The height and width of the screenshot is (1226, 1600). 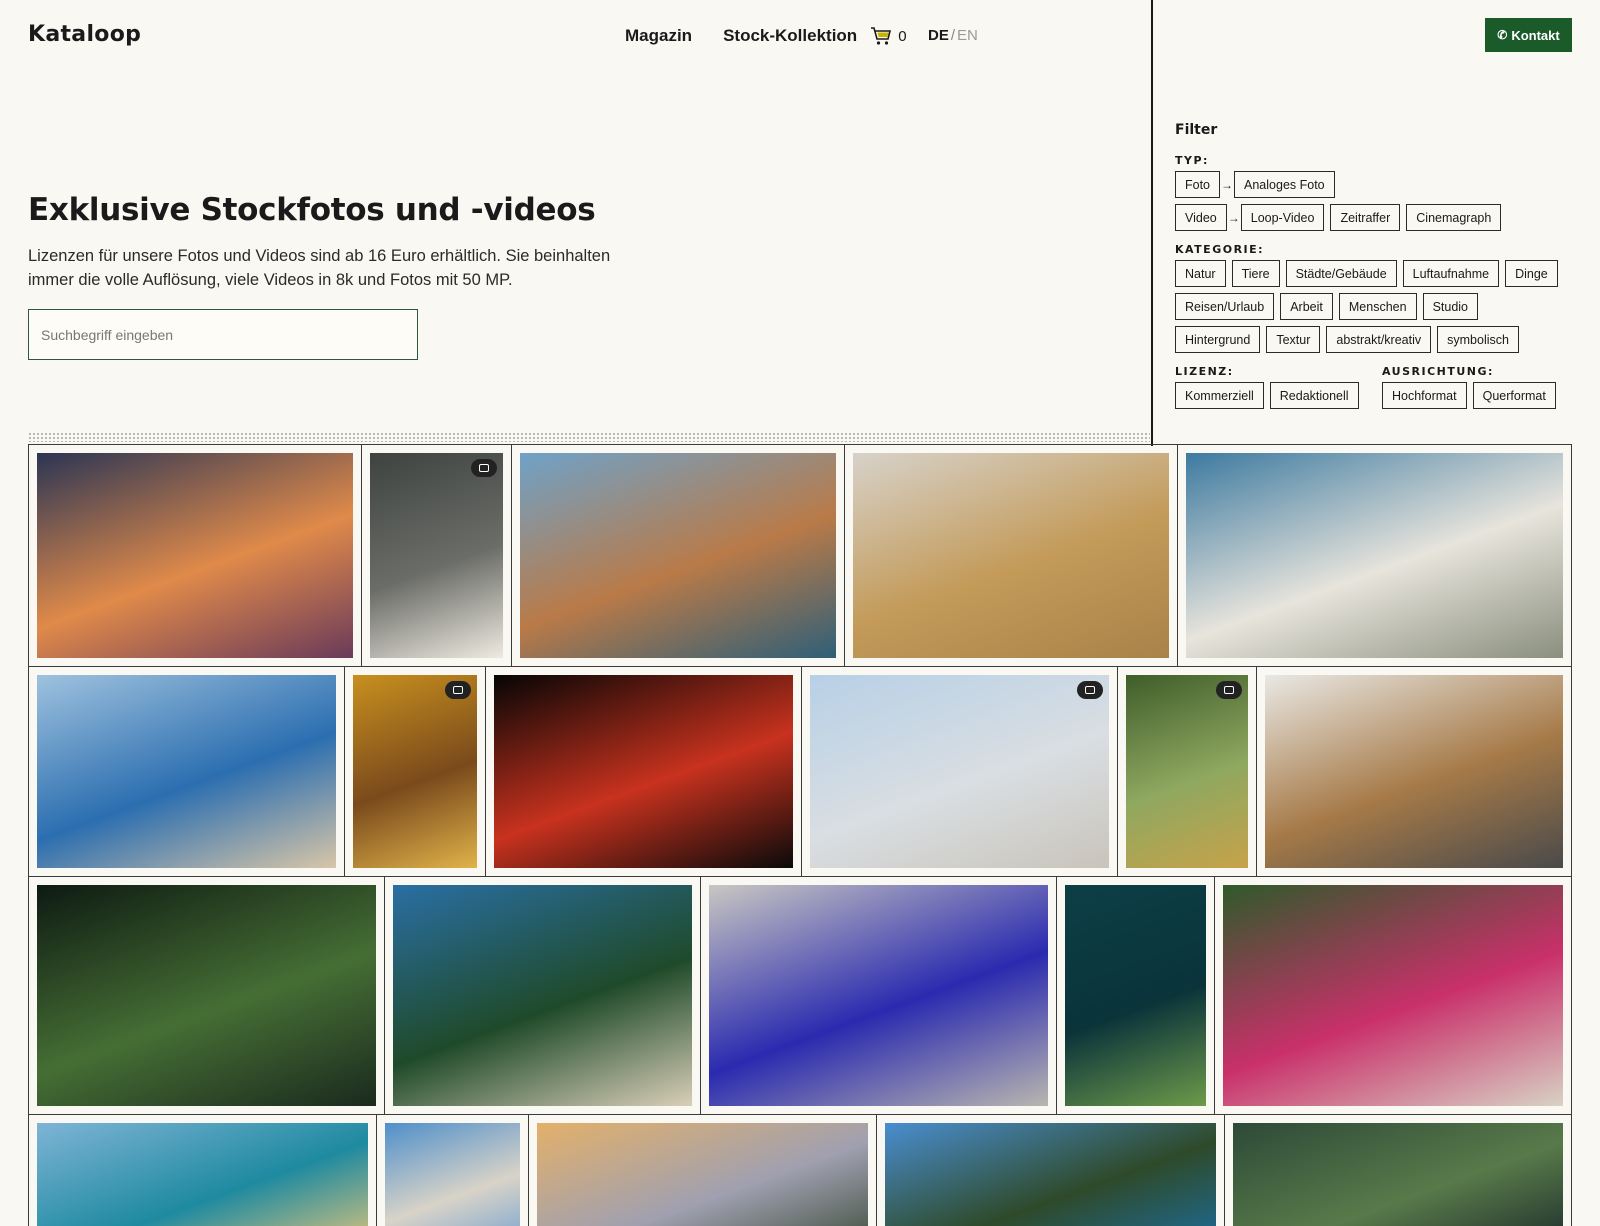 I want to click on photo-peacock, so click(x=1398, y=1174).